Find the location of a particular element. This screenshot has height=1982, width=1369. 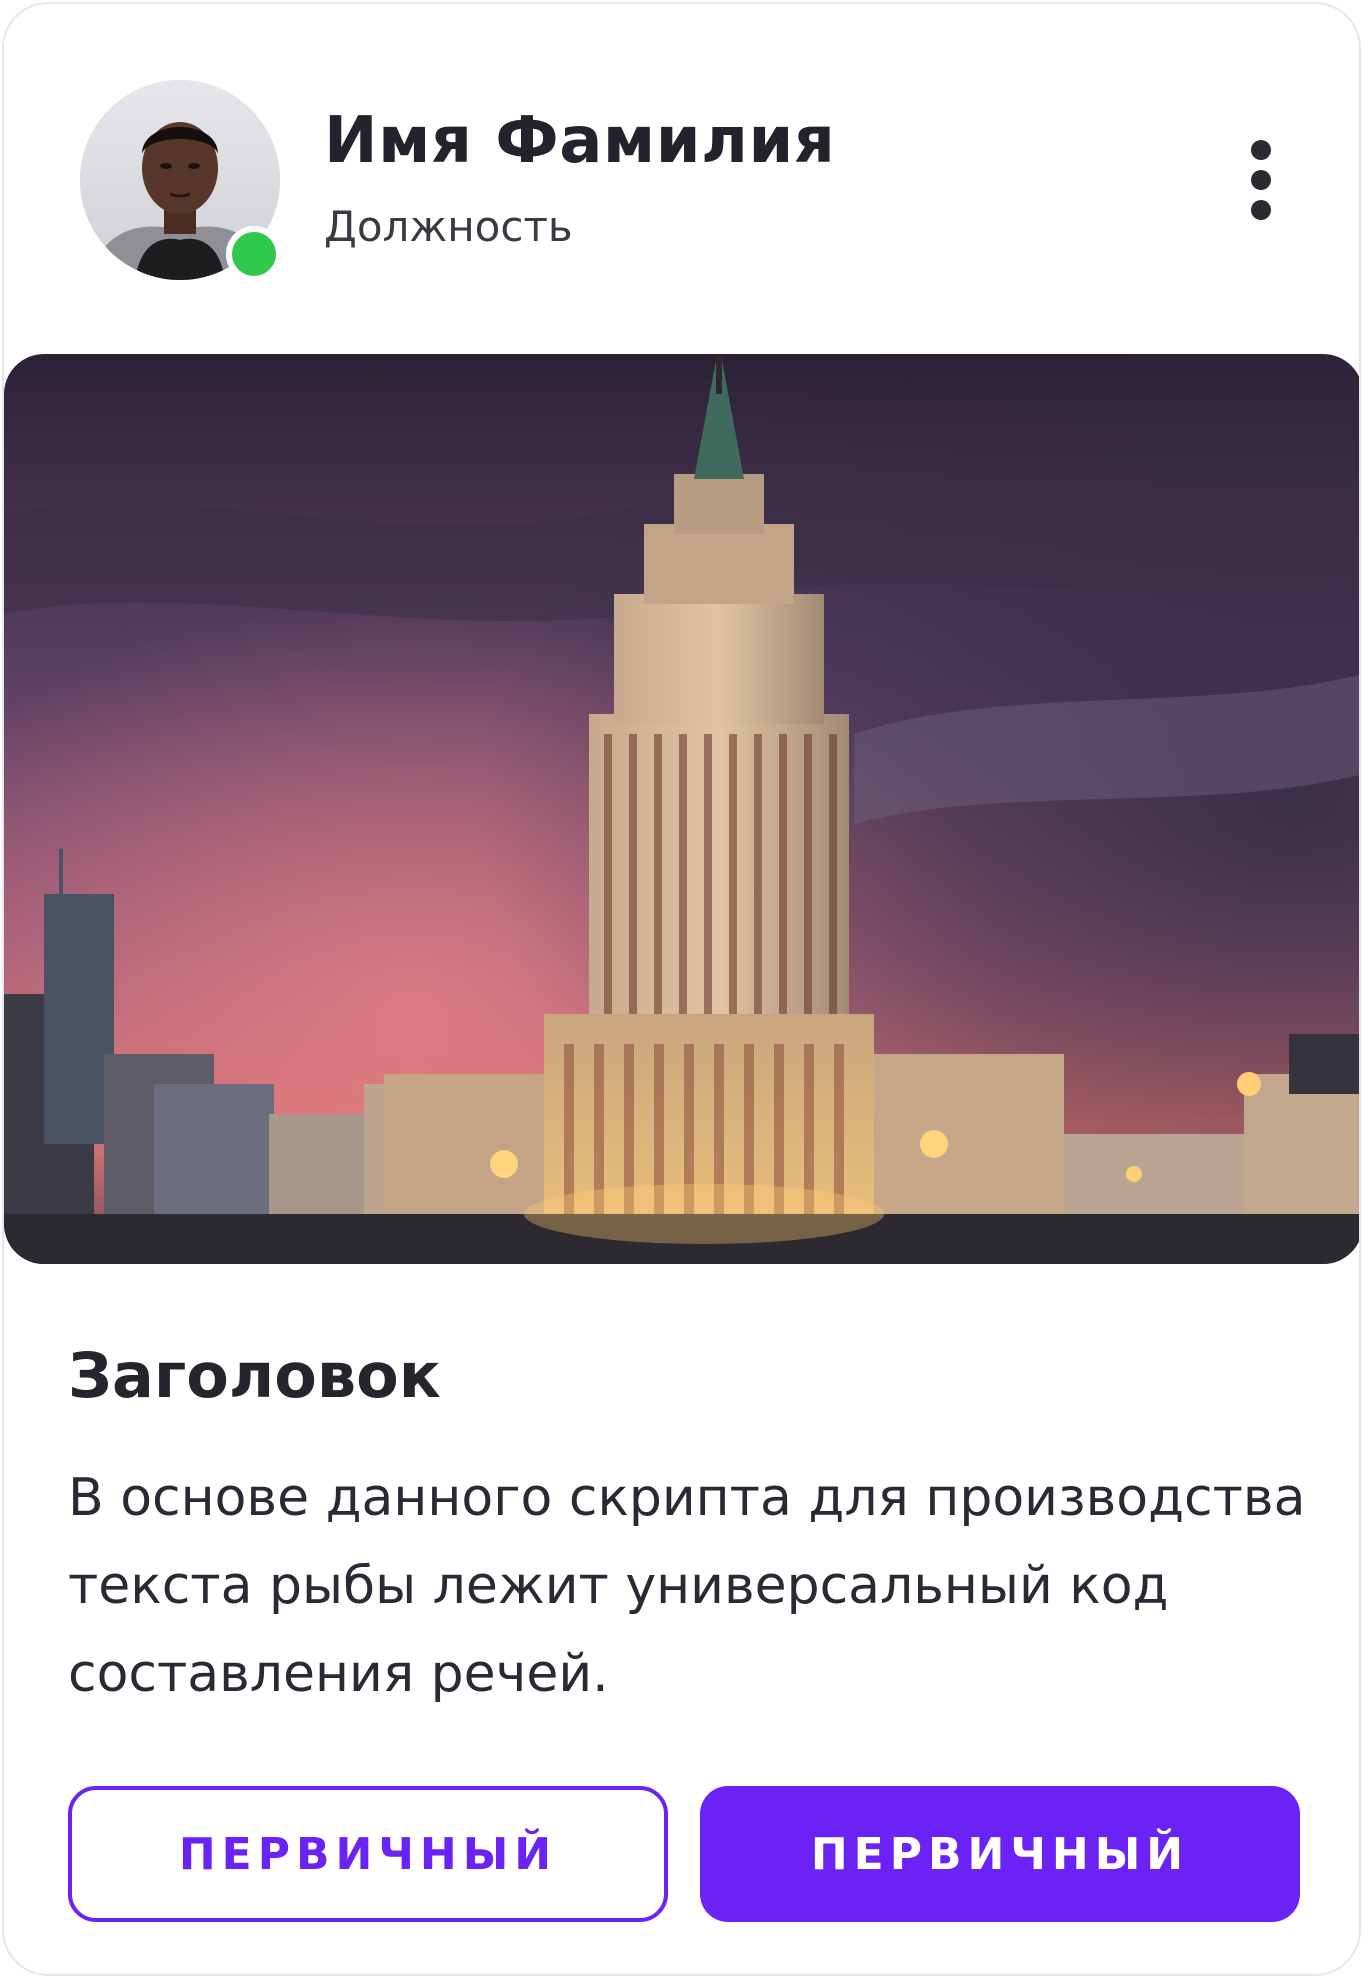

user-name: Имя Фамилия is located at coordinates (580, 141).